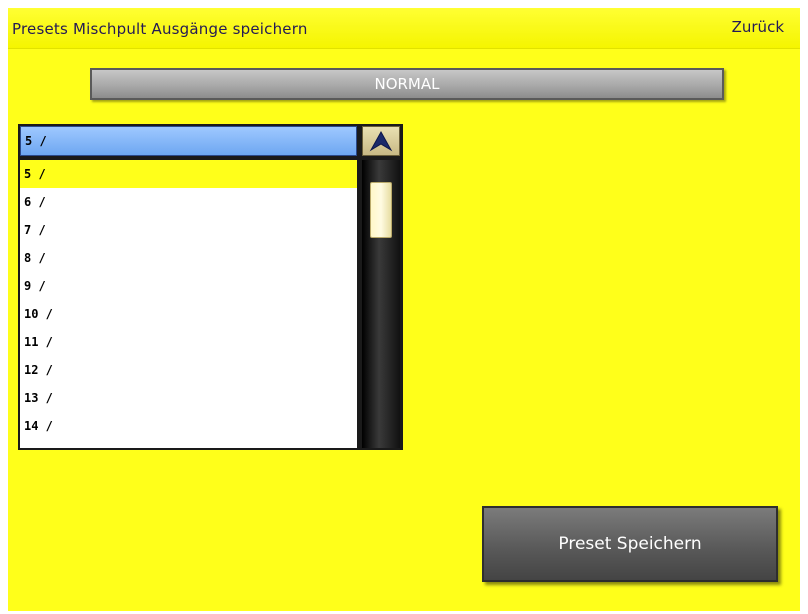 This screenshot has height=614, width=808. What do you see at coordinates (188, 141) in the screenshot?
I see `selected-preset-field: 5 /` at bounding box center [188, 141].